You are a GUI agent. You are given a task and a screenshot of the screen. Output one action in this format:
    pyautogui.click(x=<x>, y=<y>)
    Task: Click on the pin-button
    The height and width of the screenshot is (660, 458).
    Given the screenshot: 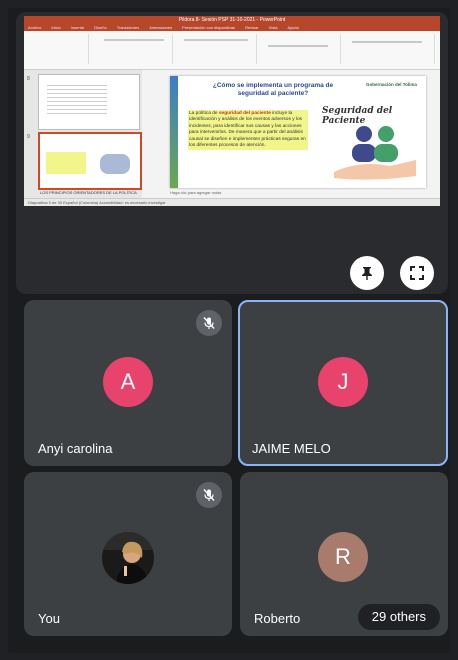 What is the action you would take?
    pyautogui.click(x=367, y=273)
    